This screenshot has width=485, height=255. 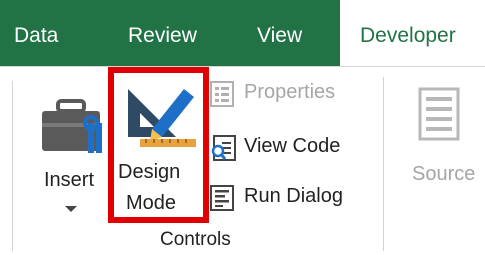 What do you see at coordinates (290, 92) in the screenshot?
I see `properties-label: Properties` at bounding box center [290, 92].